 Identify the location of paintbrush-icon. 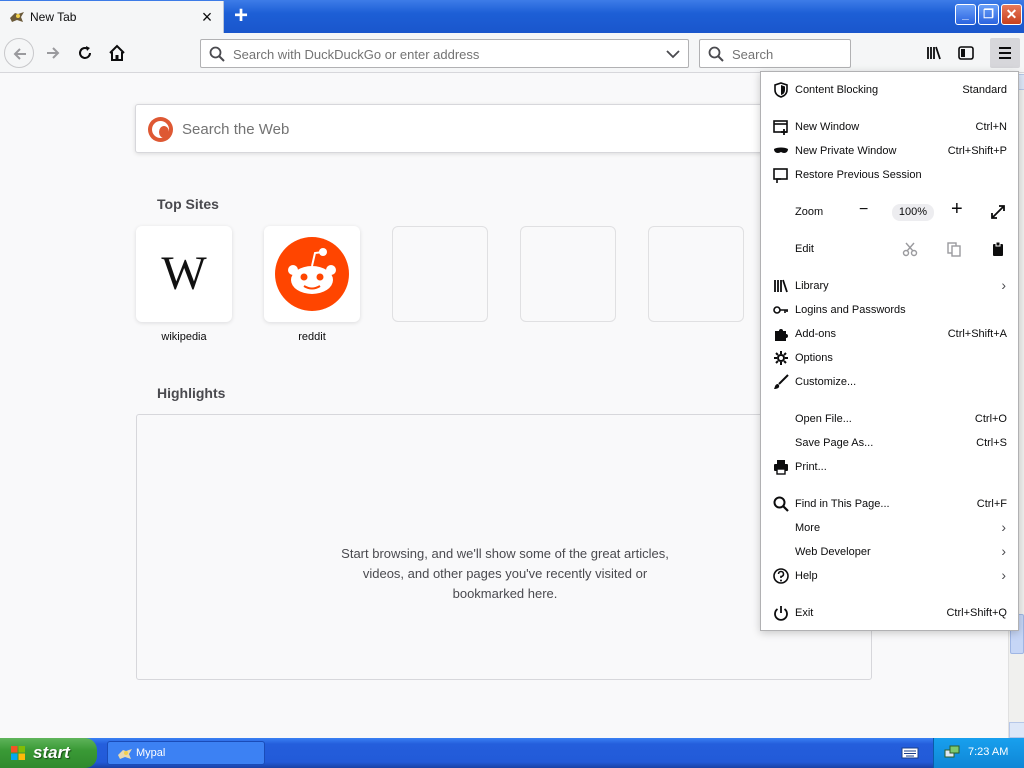
(781, 381).